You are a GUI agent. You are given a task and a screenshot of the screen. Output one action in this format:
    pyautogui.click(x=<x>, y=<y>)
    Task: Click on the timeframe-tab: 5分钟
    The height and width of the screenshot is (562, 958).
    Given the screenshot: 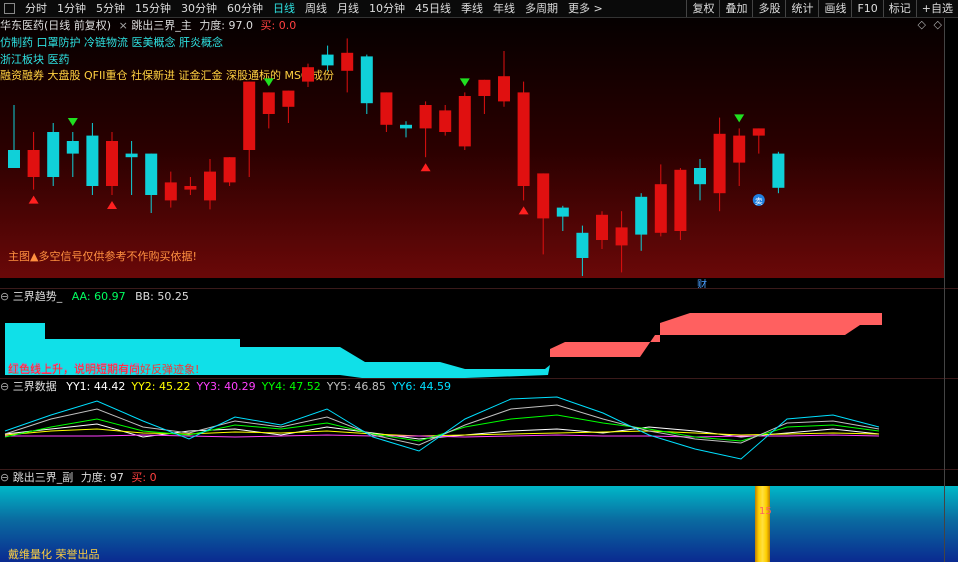 What is the action you would take?
    pyautogui.click(x=110, y=8)
    